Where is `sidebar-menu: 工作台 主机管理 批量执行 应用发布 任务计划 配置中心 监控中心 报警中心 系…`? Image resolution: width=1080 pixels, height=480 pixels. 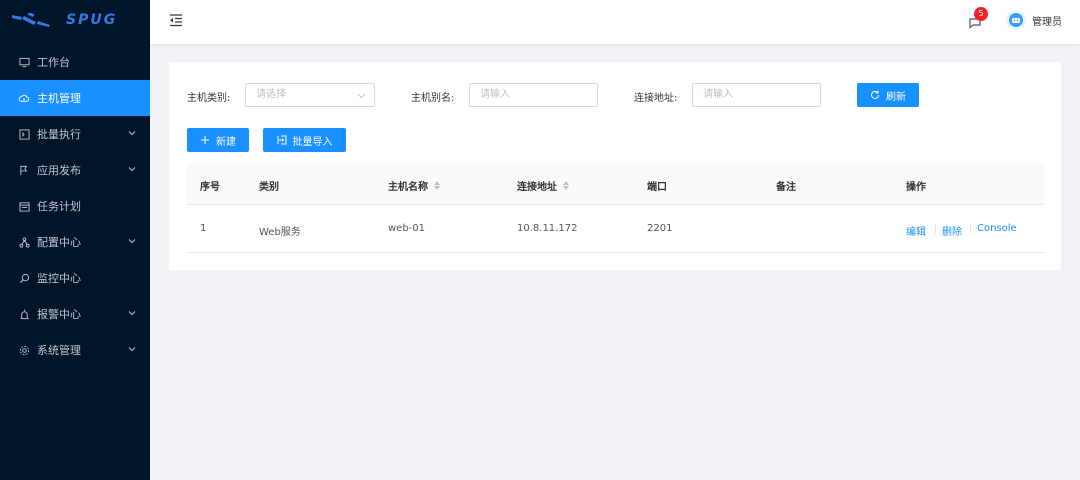 sidebar-menu: 工作台 主机管理 批量执行 应用发布 任务计划 配置中心 监控中心 报警中心 系… is located at coordinates (75, 206).